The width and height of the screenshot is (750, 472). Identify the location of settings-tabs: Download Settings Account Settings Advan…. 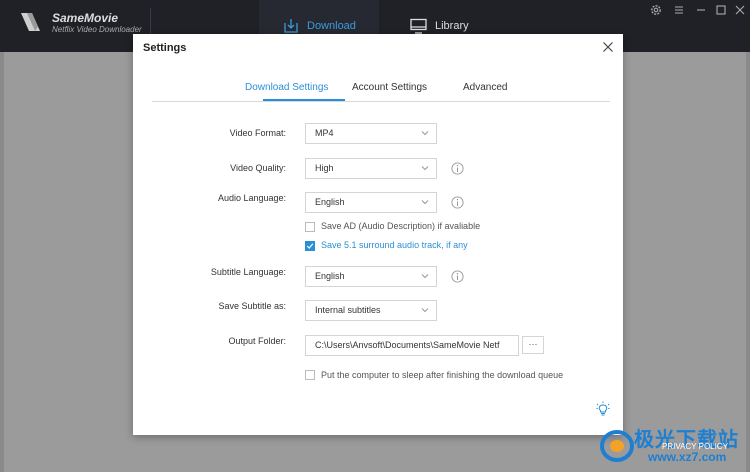
(381, 88).